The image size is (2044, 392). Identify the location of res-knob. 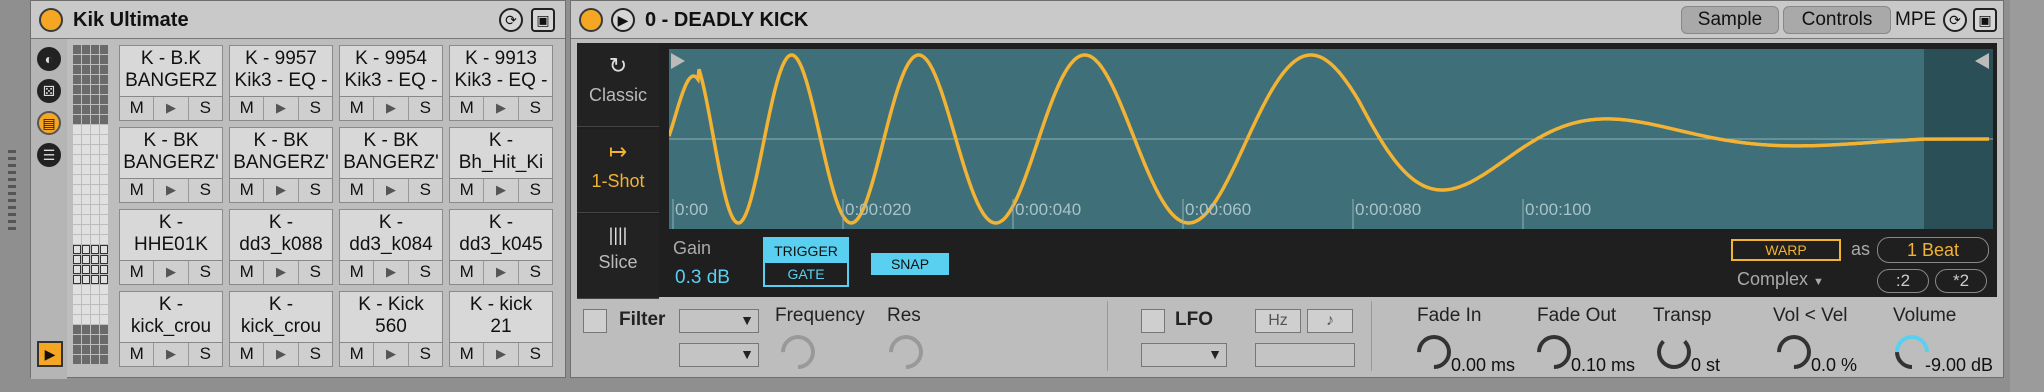
(906, 352).